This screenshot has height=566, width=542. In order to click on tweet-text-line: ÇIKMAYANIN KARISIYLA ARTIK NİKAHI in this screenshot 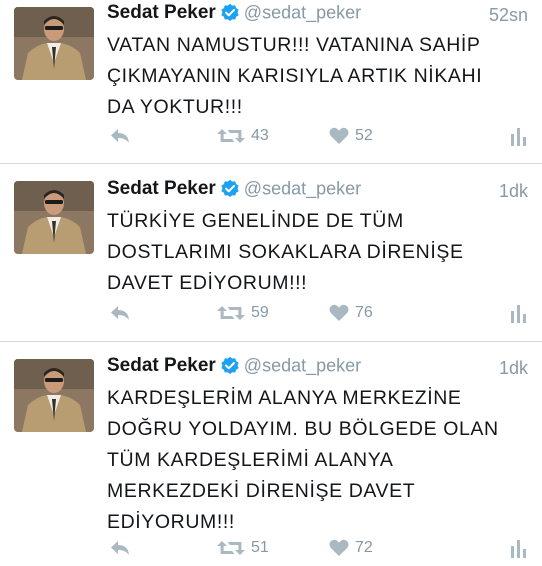, I will do `click(295, 76)`.